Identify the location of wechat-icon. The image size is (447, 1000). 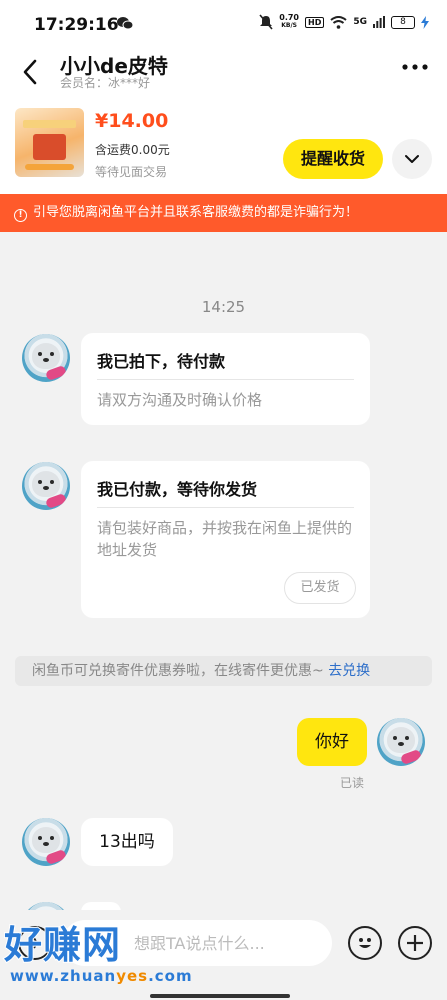
(125, 23).